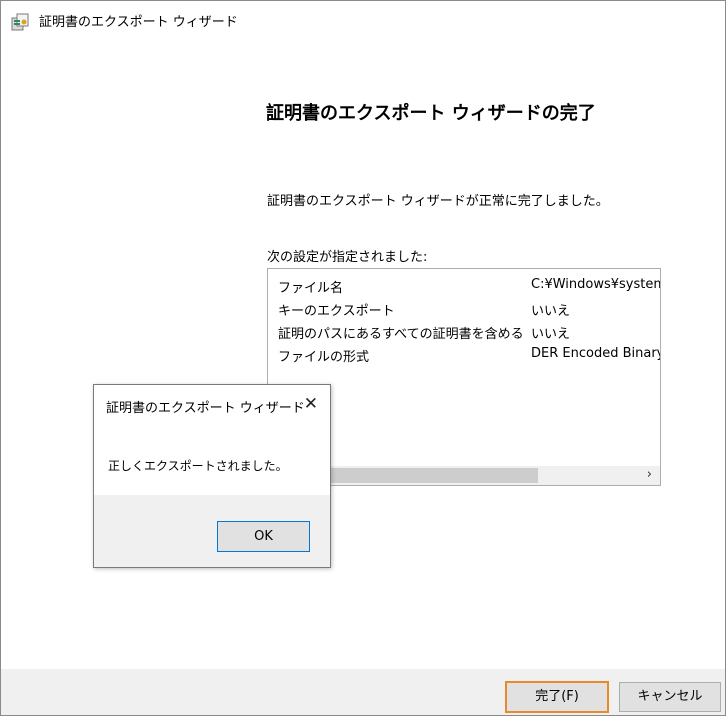 The width and height of the screenshot is (726, 716). What do you see at coordinates (347, 257) in the screenshot?
I see `settings-label: 次の設定が指定されました:` at bounding box center [347, 257].